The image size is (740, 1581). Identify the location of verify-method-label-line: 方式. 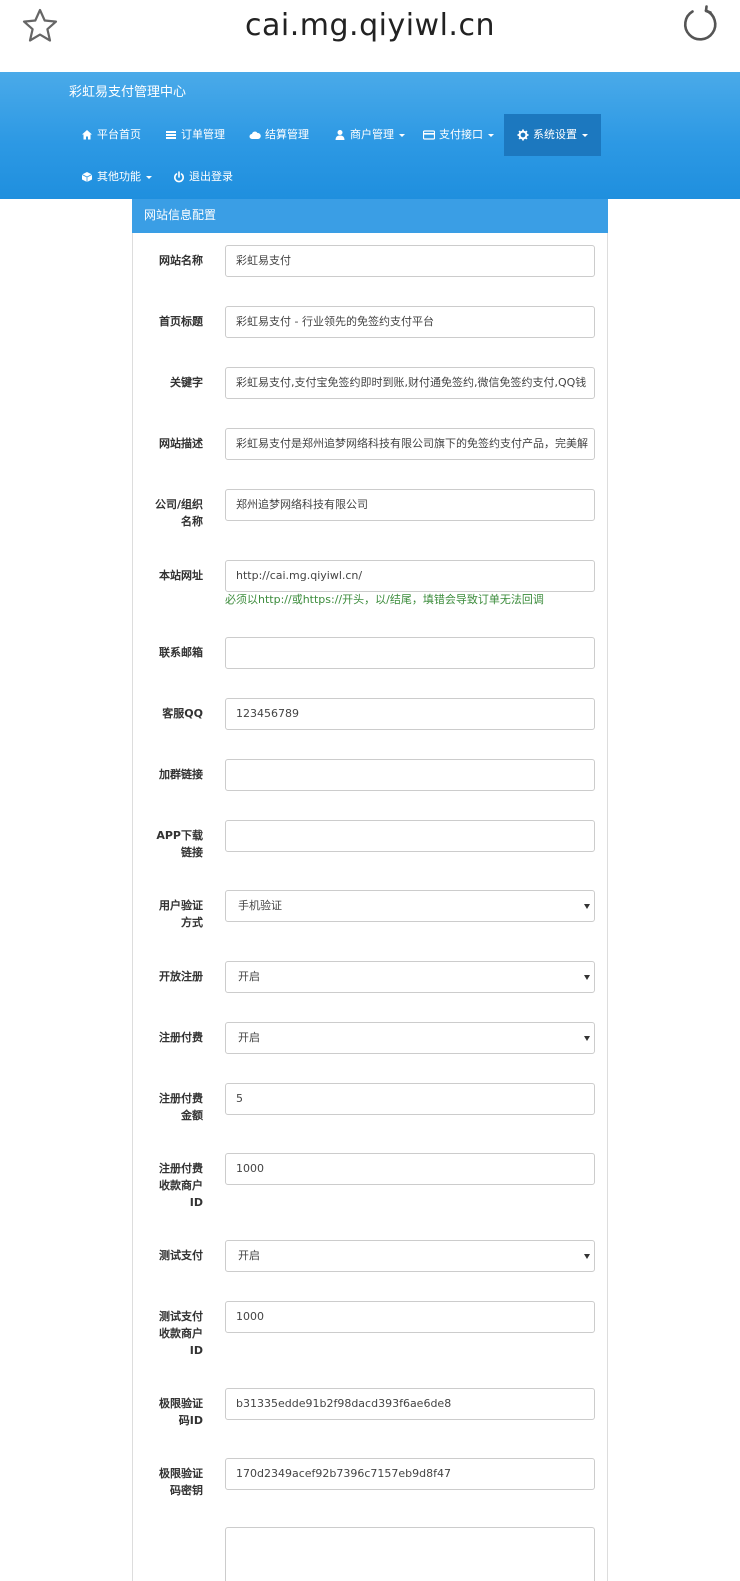
(192, 922).